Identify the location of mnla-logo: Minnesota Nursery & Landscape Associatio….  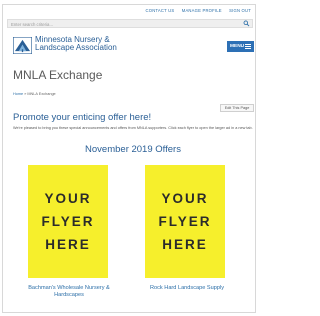
(65, 45).